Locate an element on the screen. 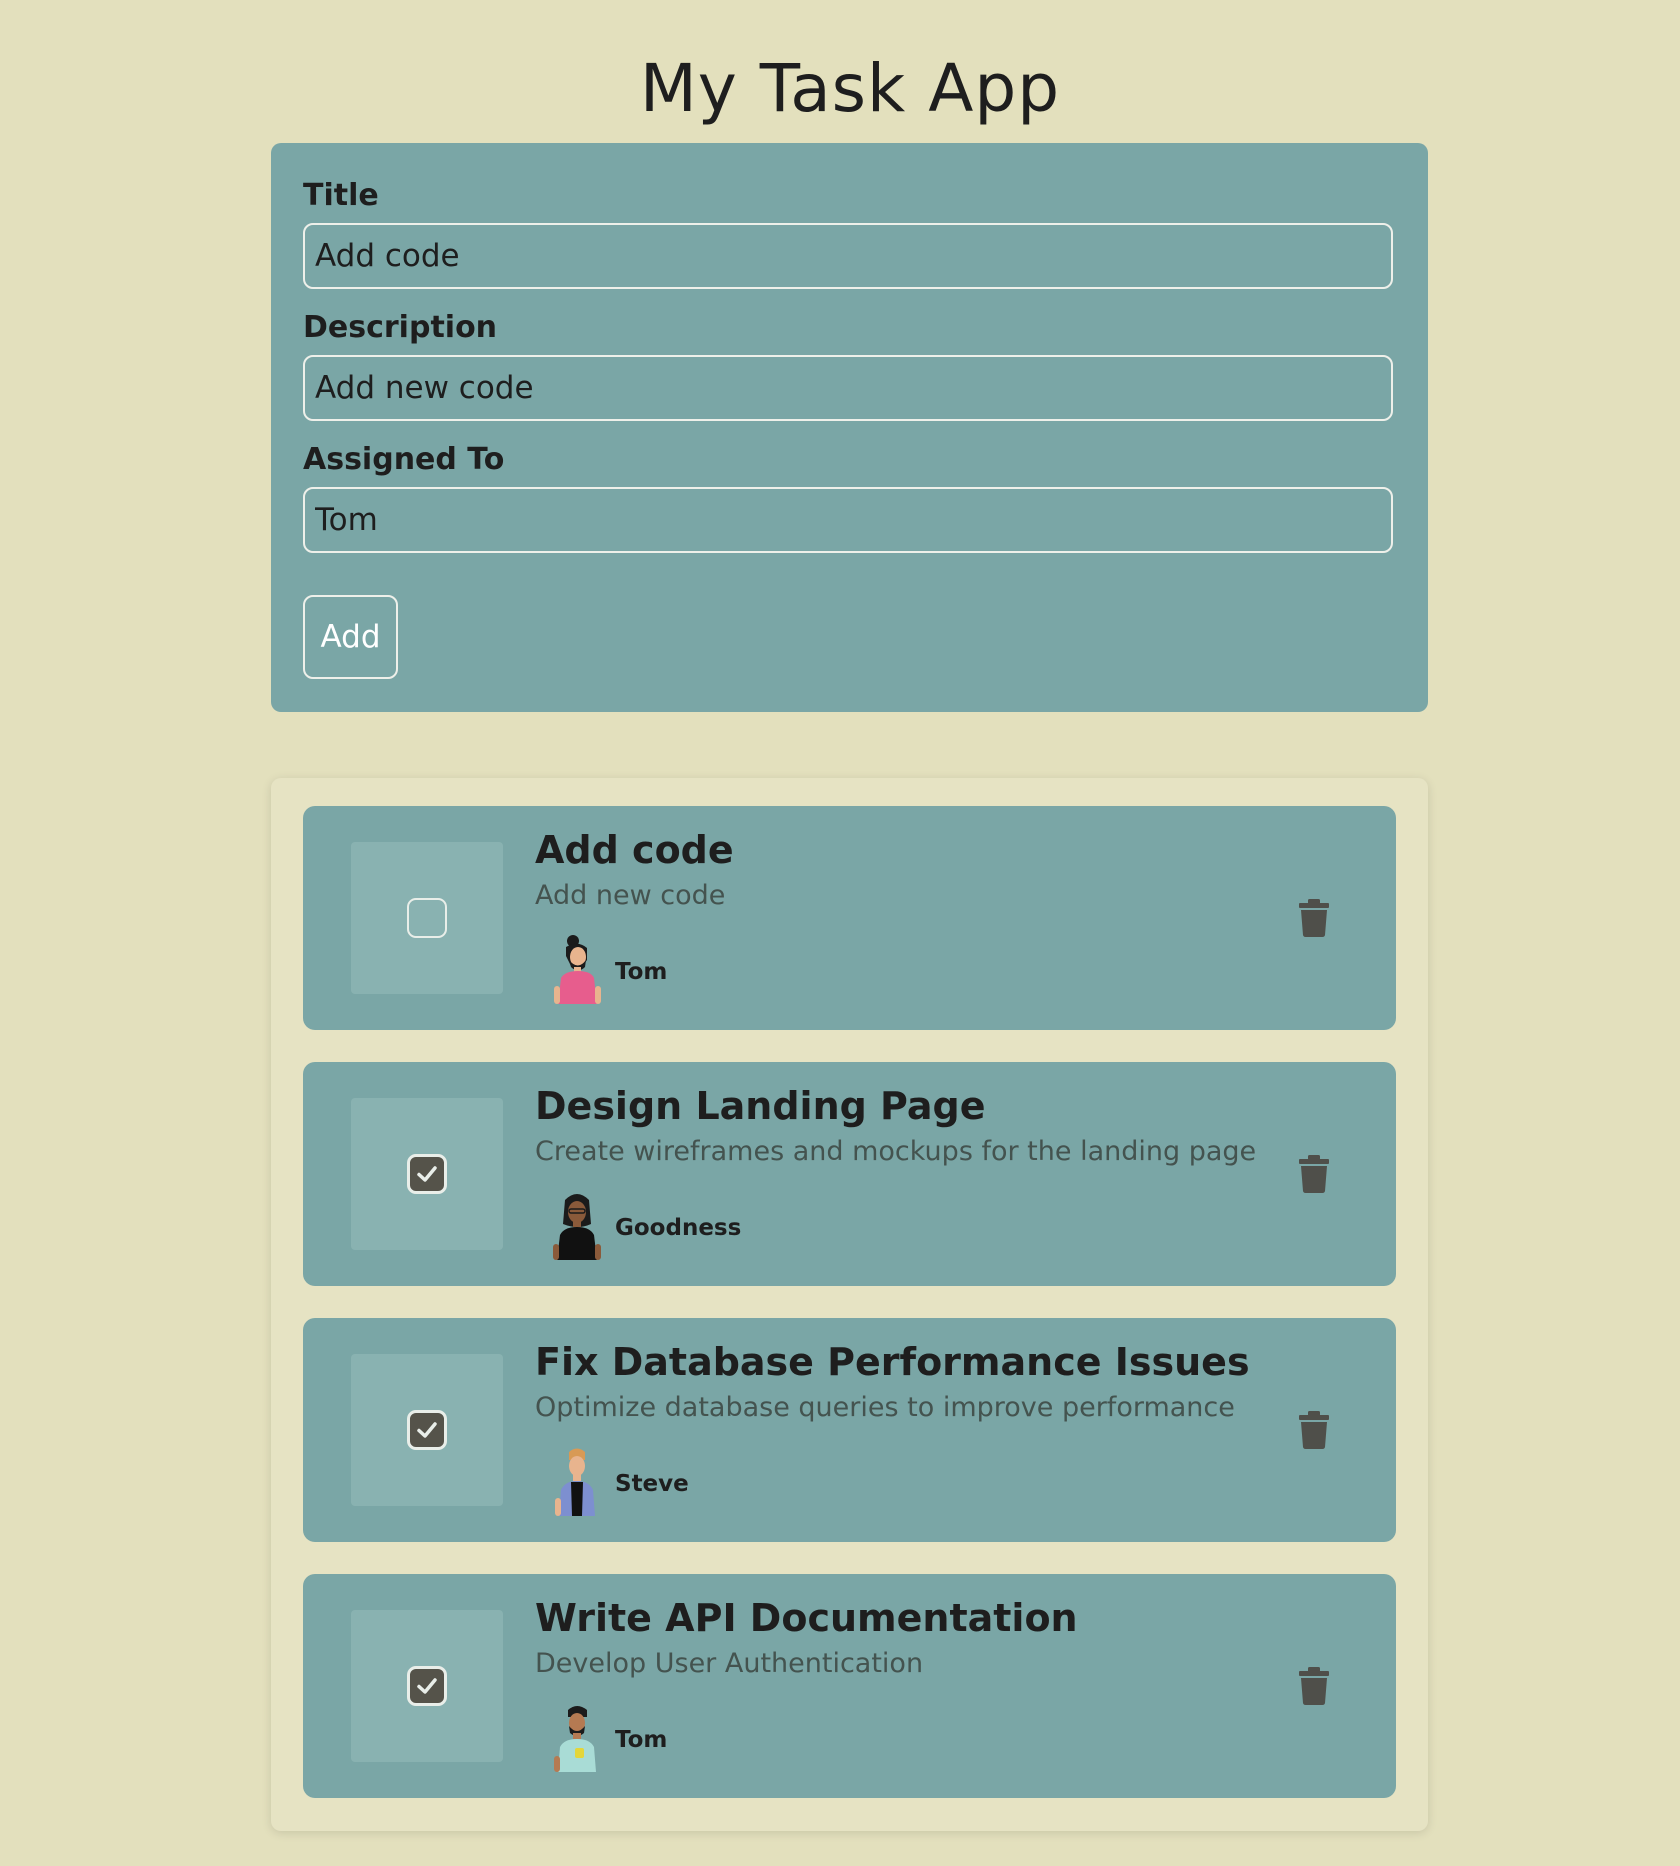 The image size is (1680, 1866). title-label: Title is located at coordinates (341, 195).